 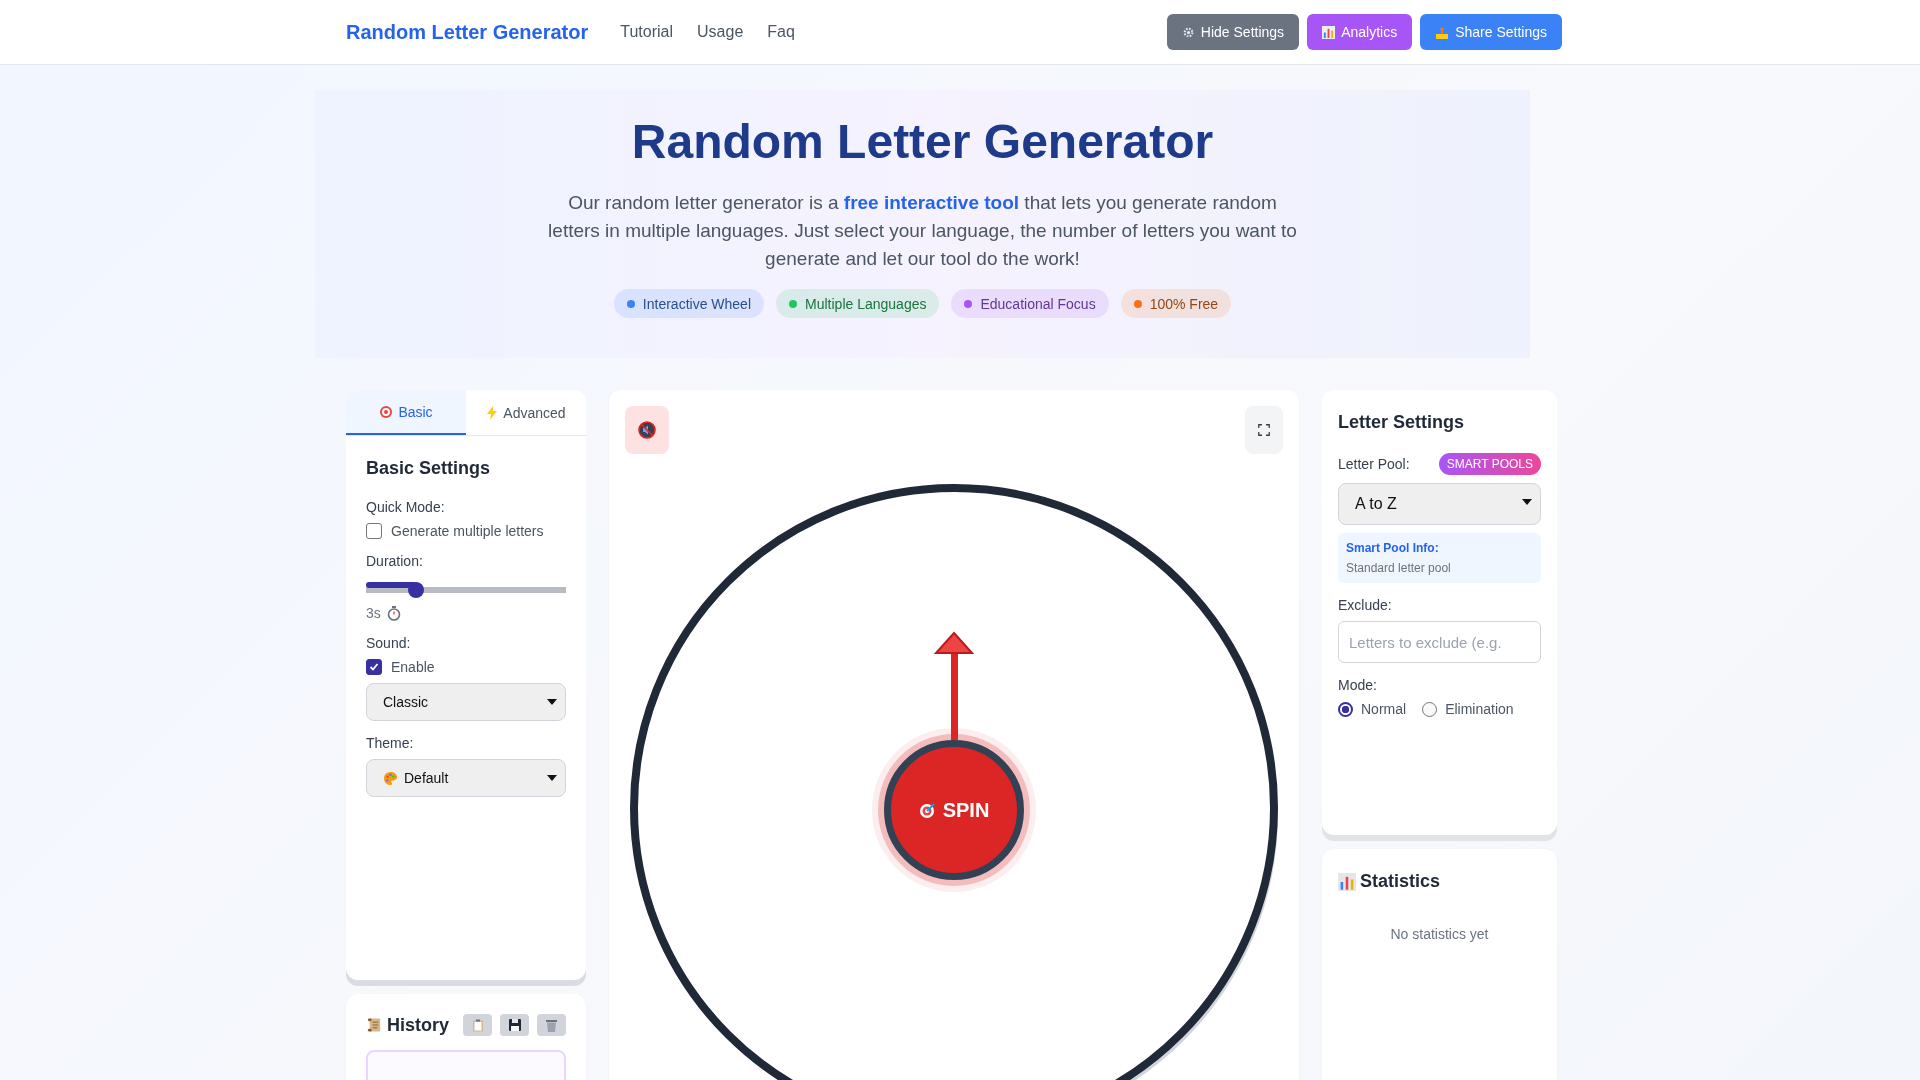 I want to click on nav-link: Usage, so click(x=720, y=32).